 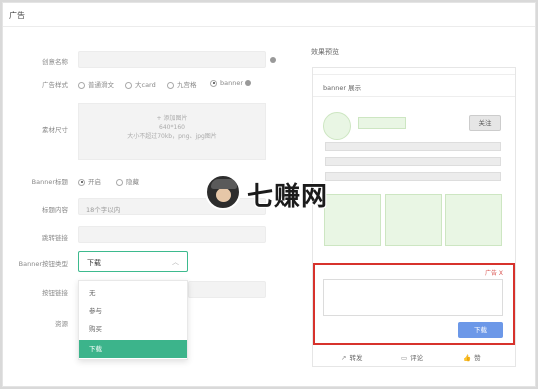 What do you see at coordinates (94, 263) in the screenshot?
I see `button-type-value: 下载` at bounding box center [94, 263].